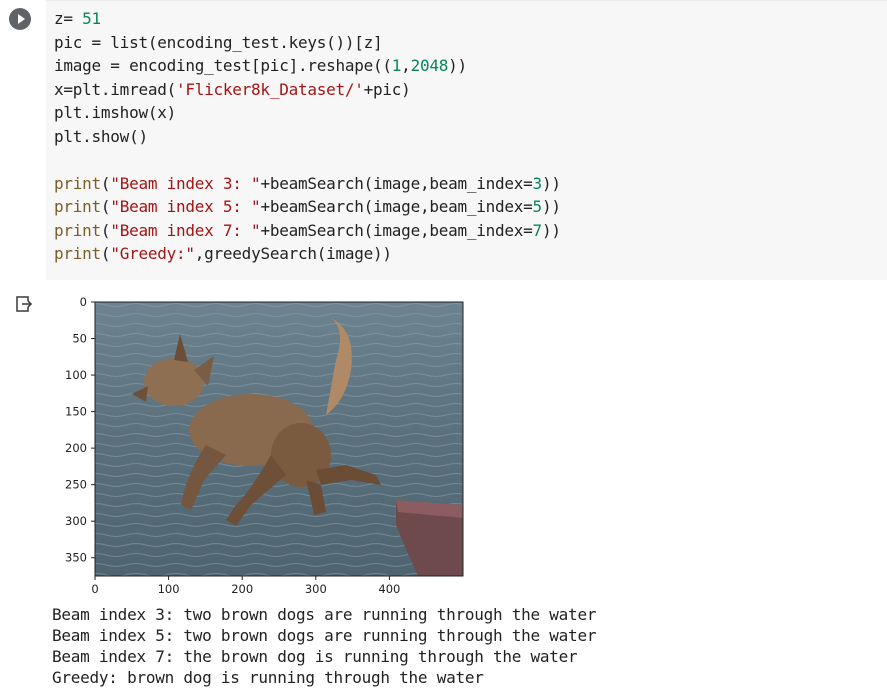 The image size is (887, 690). I want to click on x-tick-label: 300, so click(316, 589).